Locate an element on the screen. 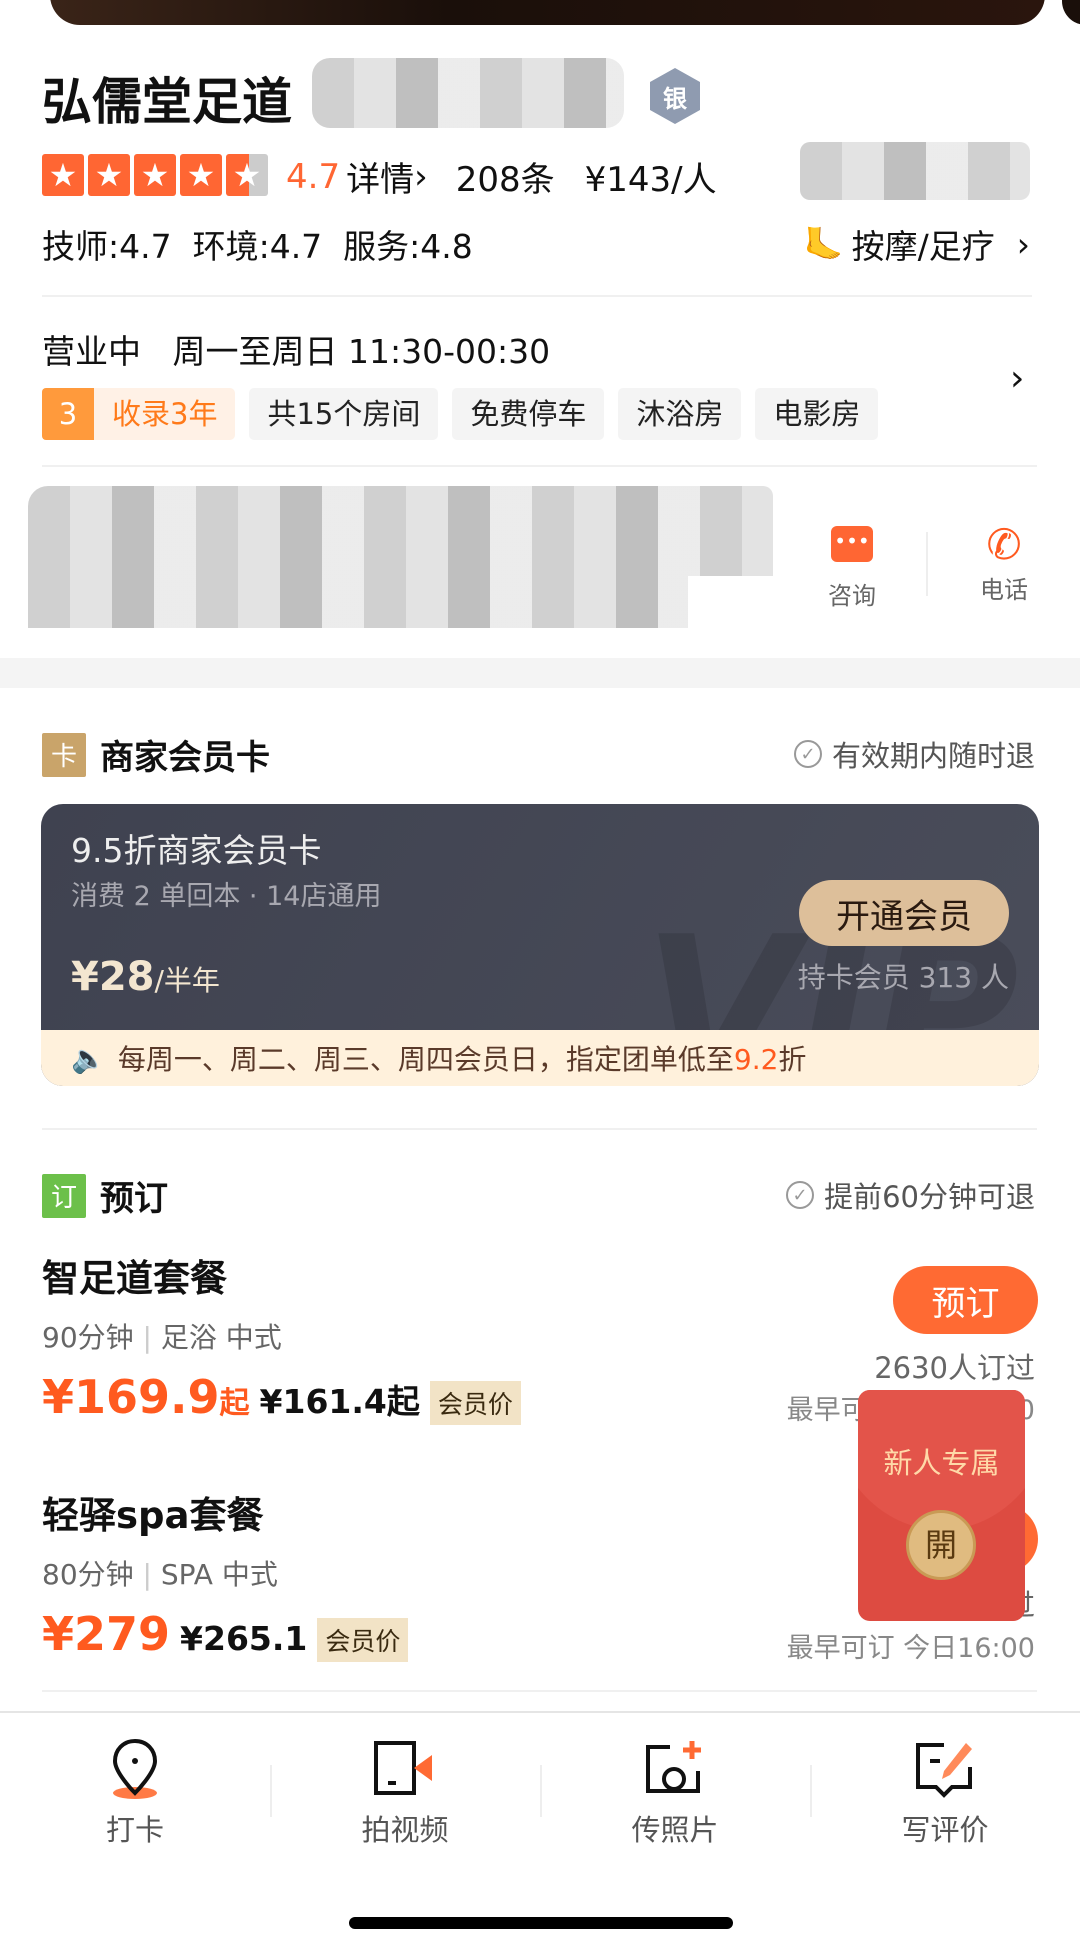 Image resolution: width=1080 pixels, height=1956 pixels. card-holders: 持卡会员 313 人 is located at coordinates (903, 977).